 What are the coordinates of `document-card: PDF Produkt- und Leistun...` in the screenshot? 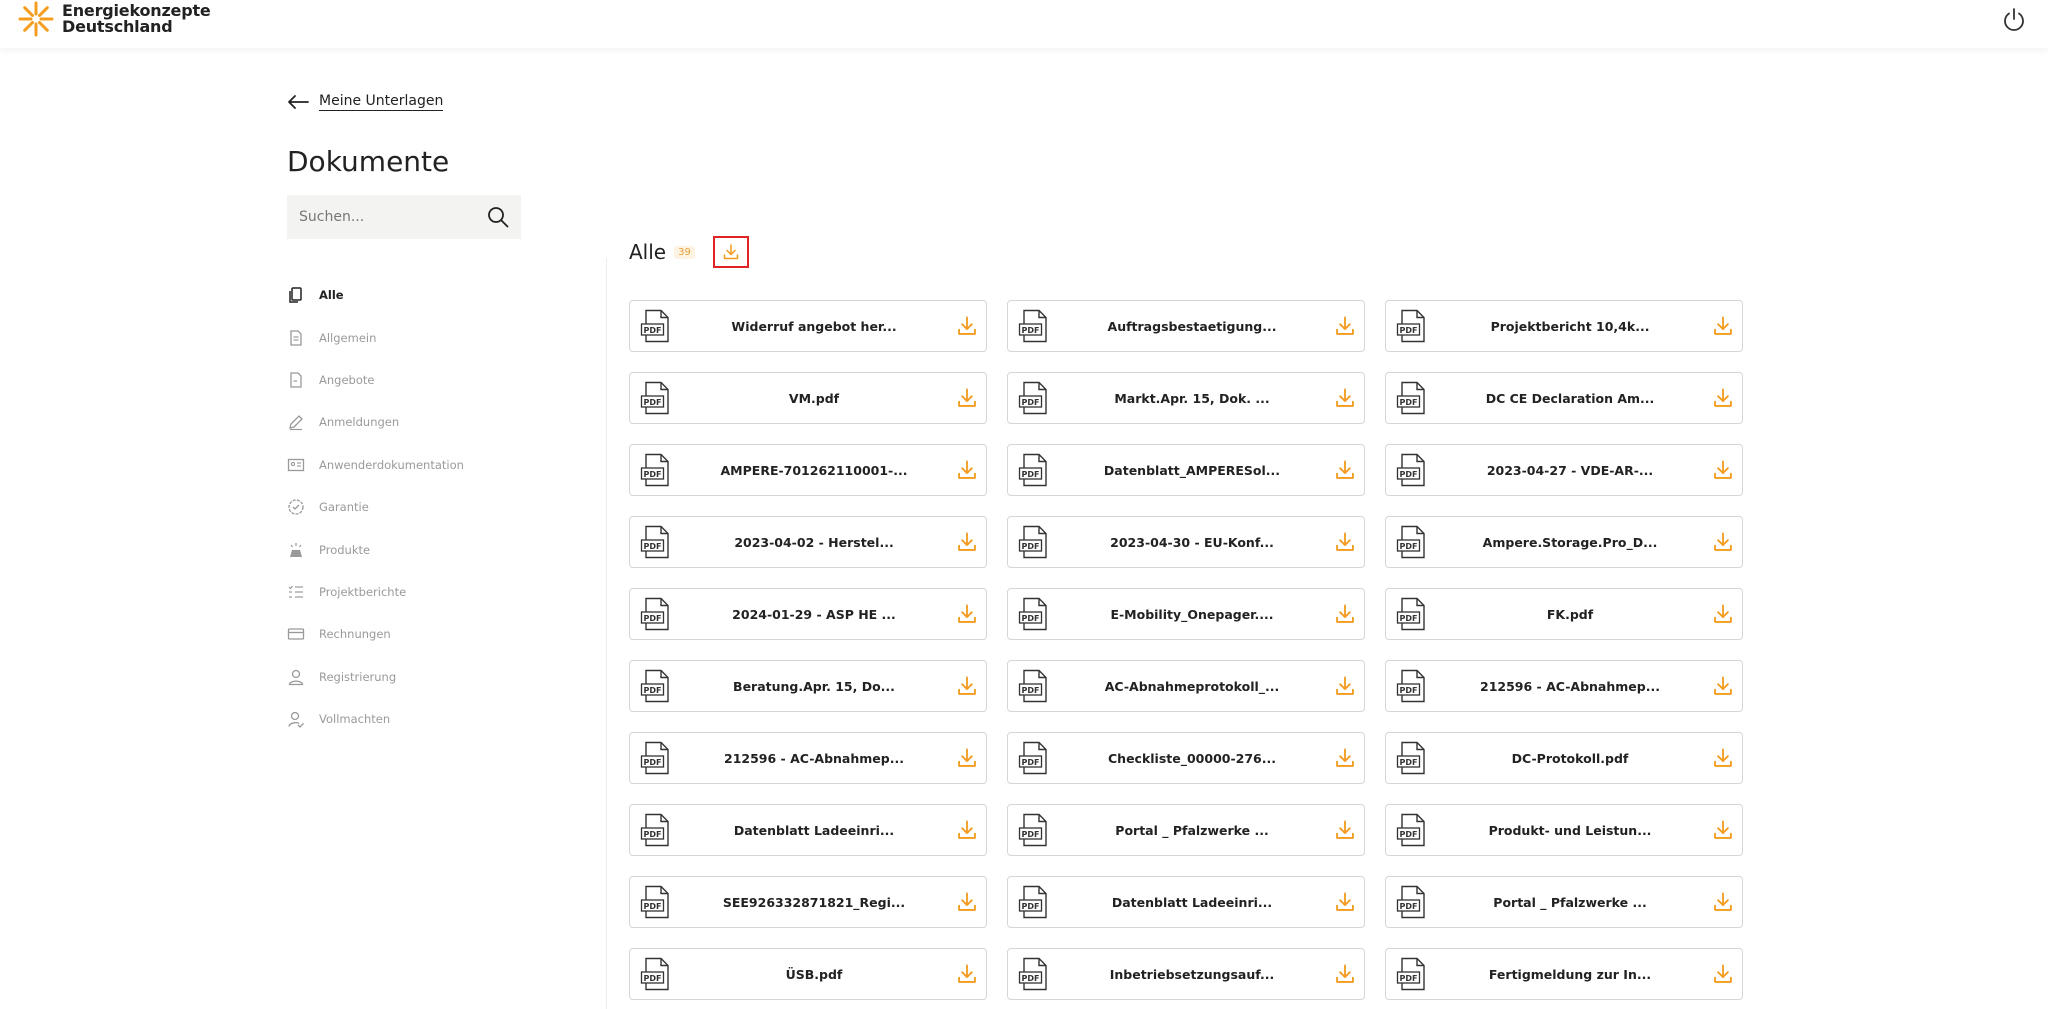 It's located at (1564, 830).